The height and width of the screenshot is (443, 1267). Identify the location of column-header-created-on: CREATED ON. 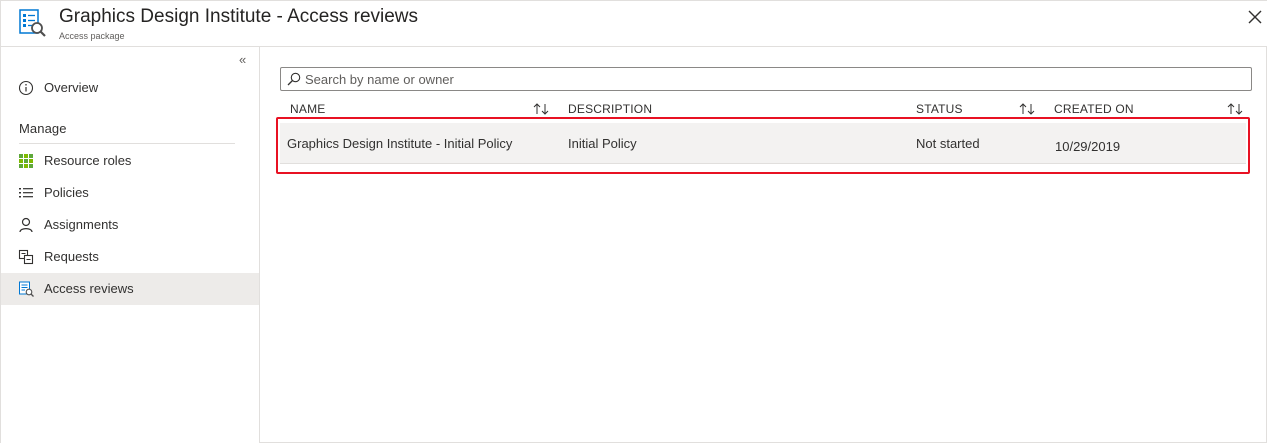
(1094, 109).